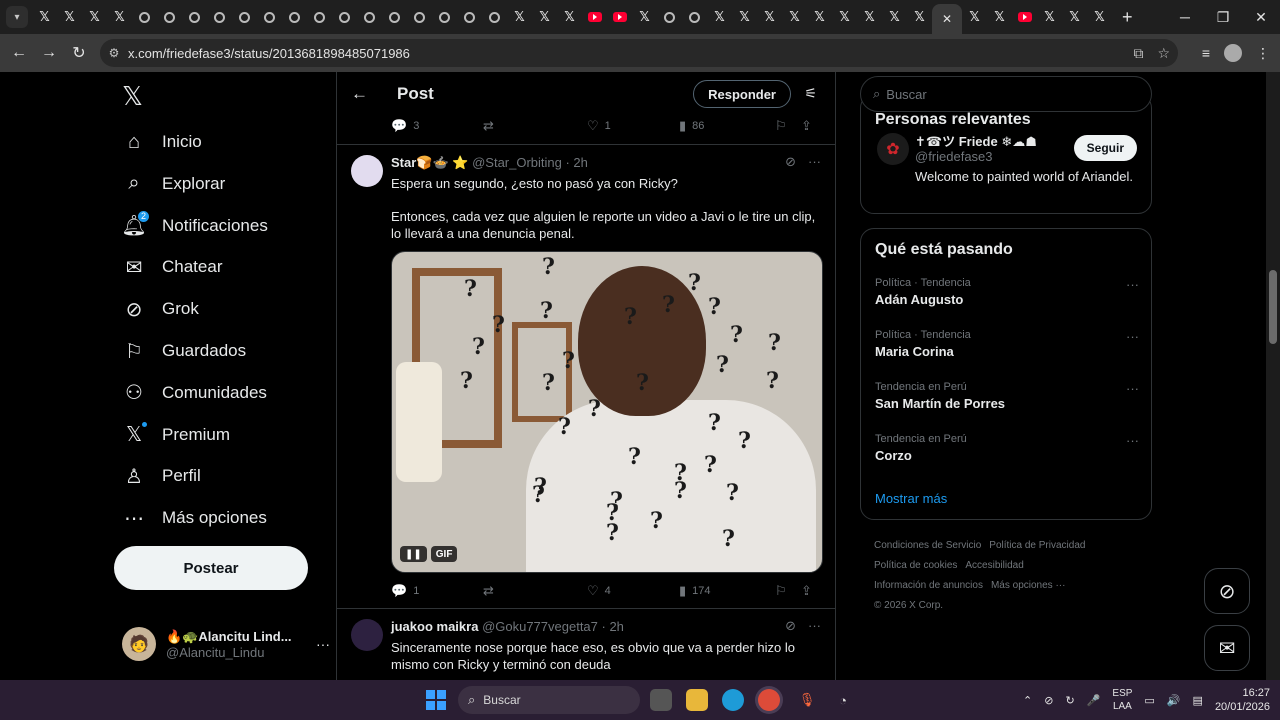  What do you see at coordinates (434, 626) in the screenshot?
I see `author-name: juakoo maikra` at bounding box center [434, 626].